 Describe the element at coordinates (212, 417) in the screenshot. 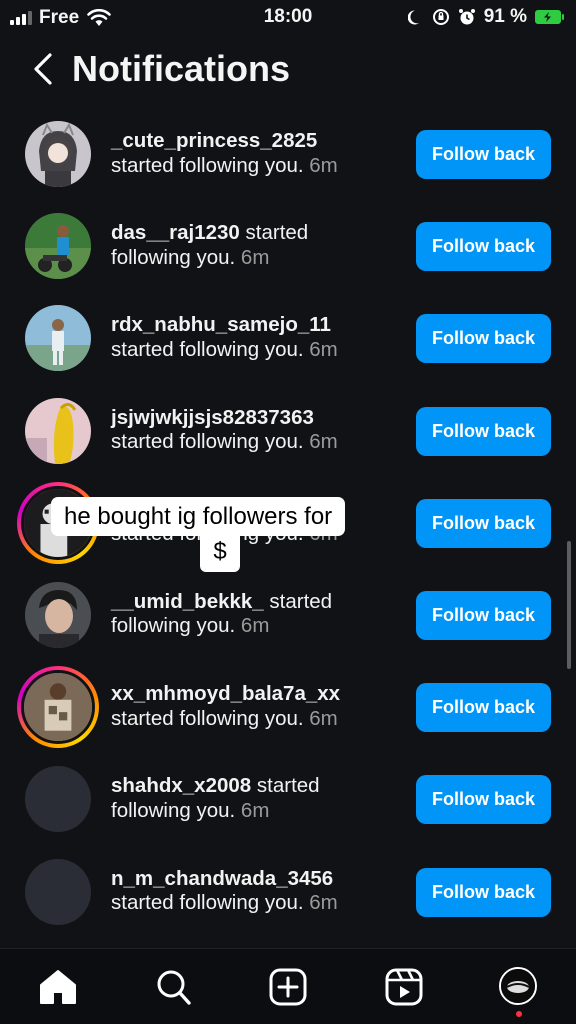

I see `username: jsjwjwkjjsjs82837363` at that location.